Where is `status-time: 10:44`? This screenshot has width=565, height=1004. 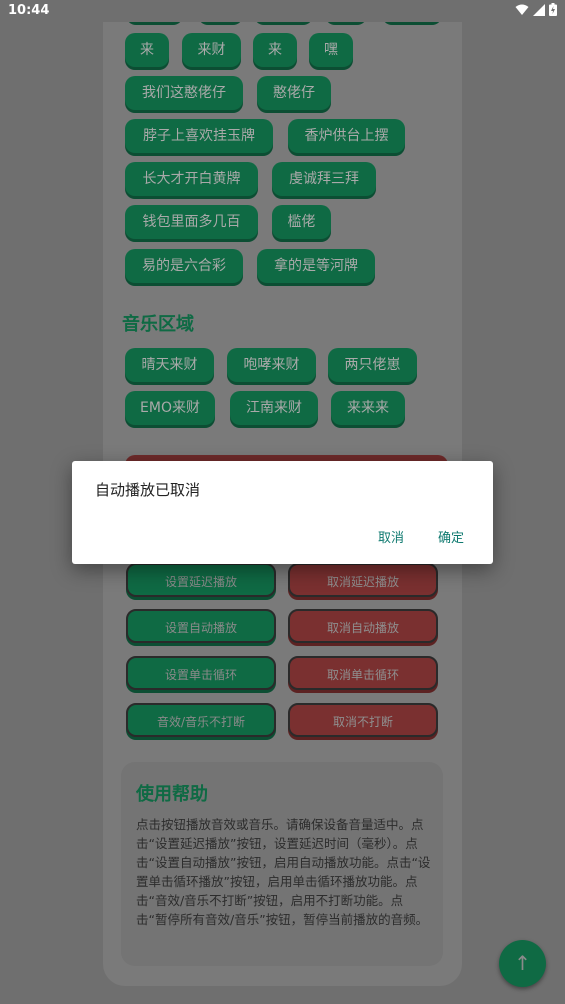 status-time: 10:44 is located at coordinates (29, 10).